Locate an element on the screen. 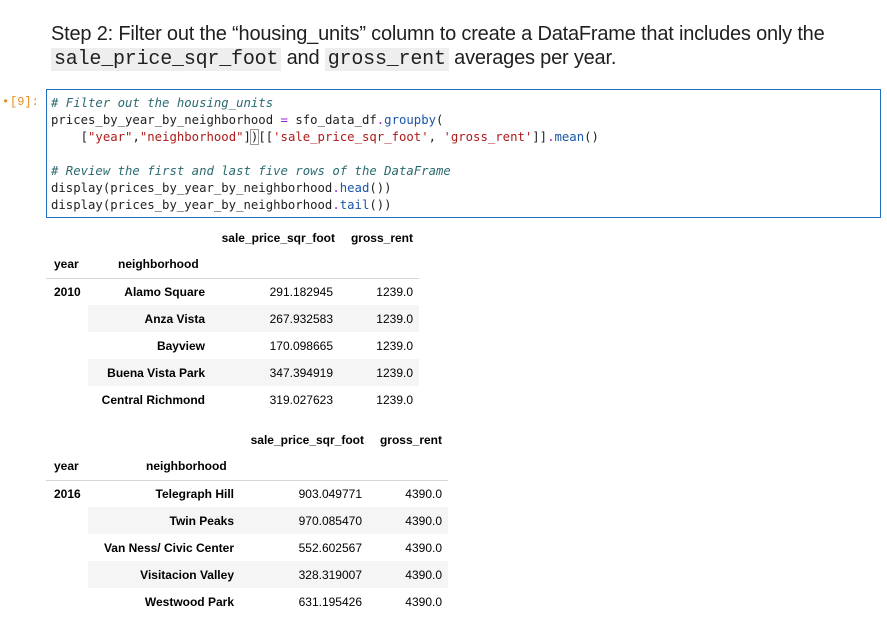  inline-code-gross-rent: gross_rent is located at coordinates (386, 59).